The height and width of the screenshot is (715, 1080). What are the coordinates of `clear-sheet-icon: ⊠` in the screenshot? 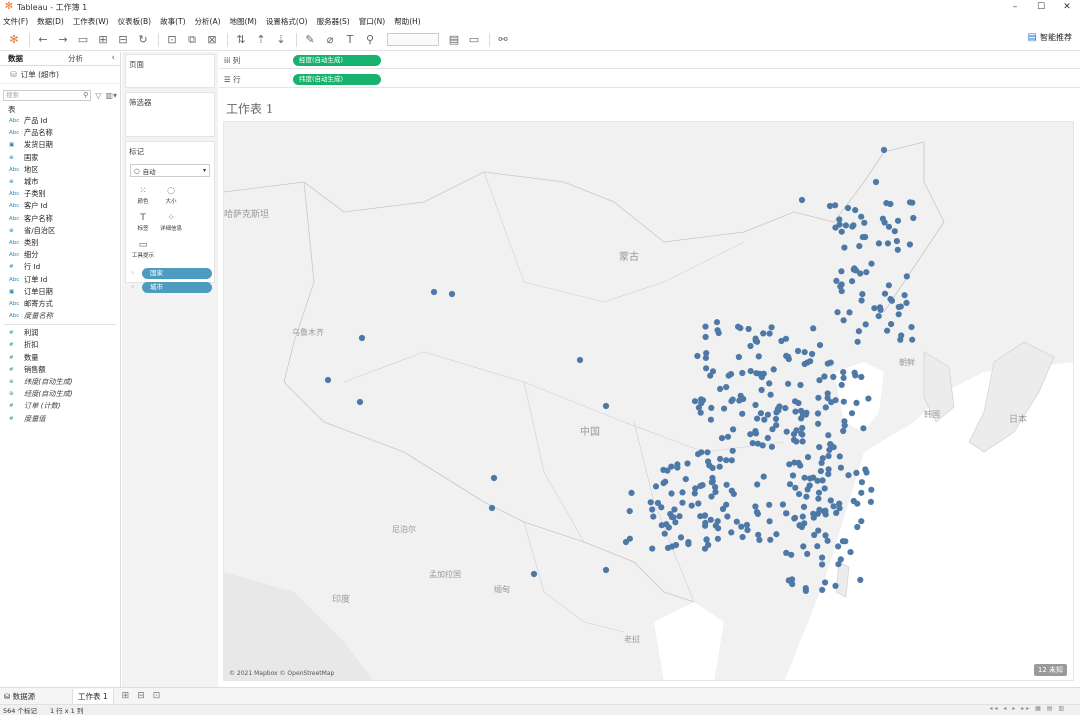 It's located at (212, 40).